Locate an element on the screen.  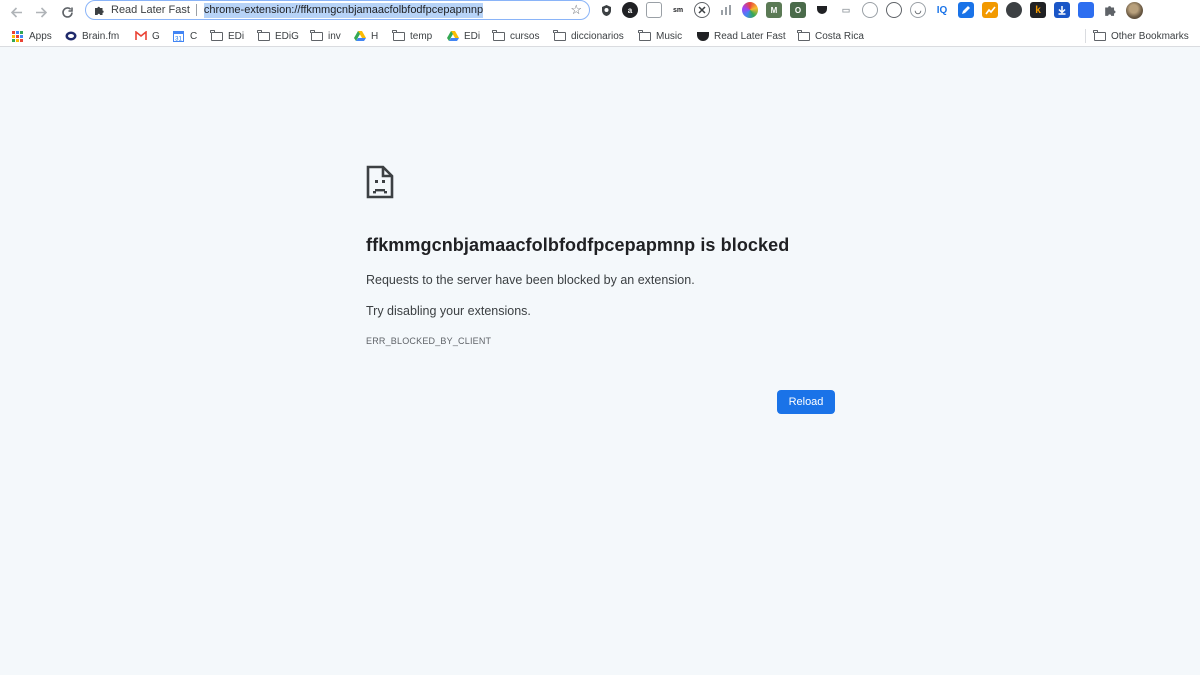
extension-toolbar: a sm ✕ M O ▭ ◡ IQ k is located at coordinates (870, 10).